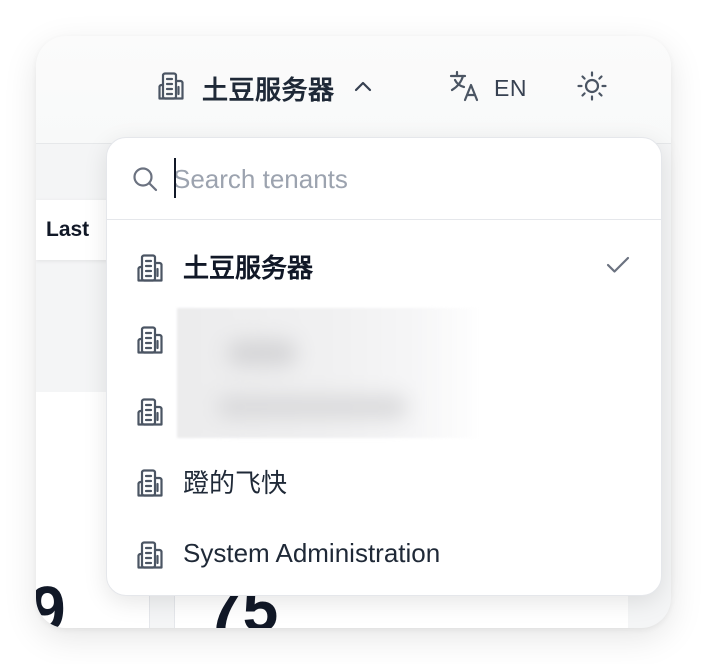 The height and width of the screenshot is (664, 708). I want to click on time-range-label: Last, so click(68, 229).